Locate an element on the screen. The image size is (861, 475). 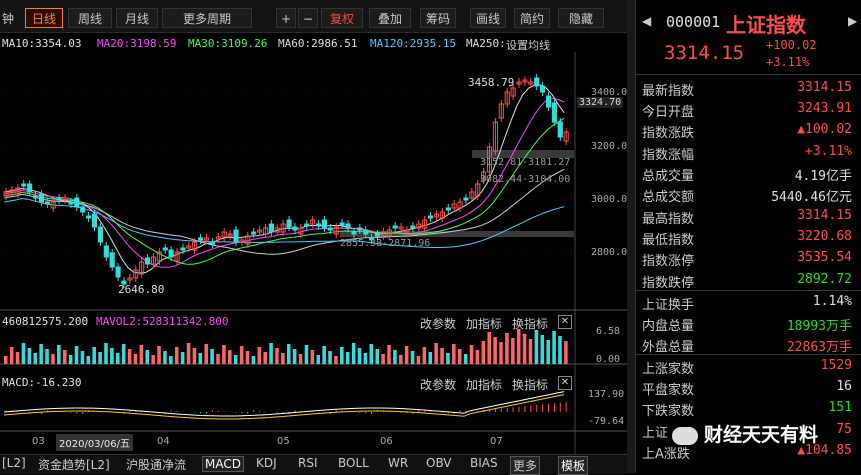
adjust-button: 复权 is located at coordinates (342, 18).